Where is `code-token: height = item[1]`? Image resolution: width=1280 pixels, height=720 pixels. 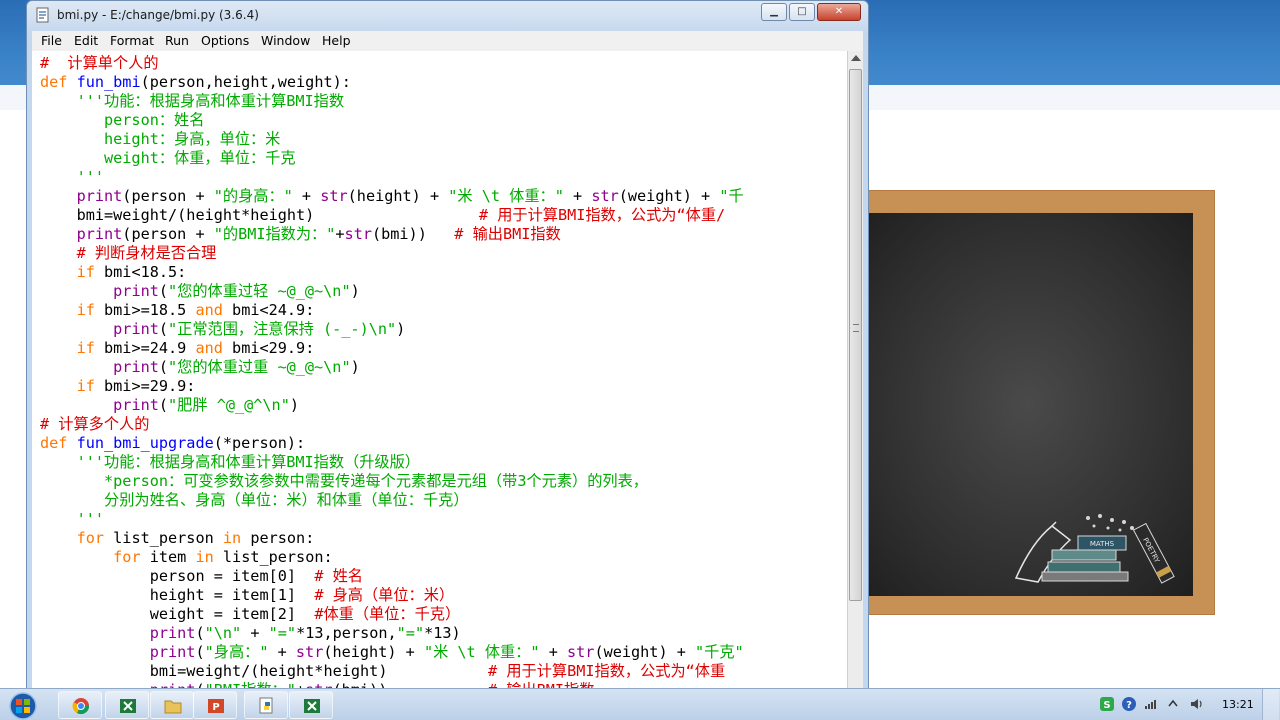 code-token: height = item[1] is located at coordinates (177, 595).